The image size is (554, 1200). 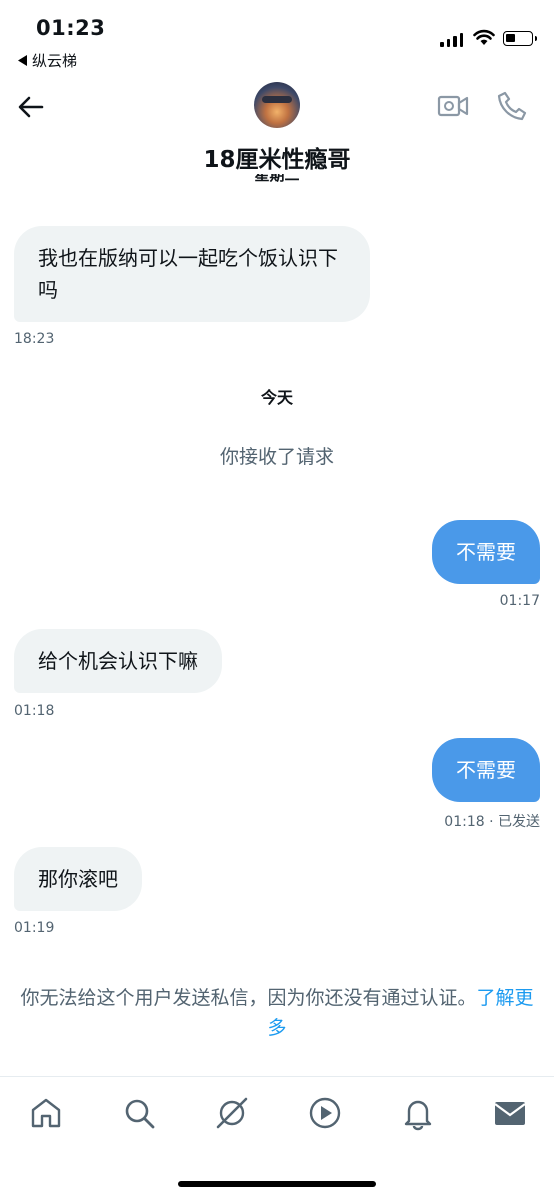 I want to click on status-bar: 01:23 纵云梯, so click(x=277, y=40).